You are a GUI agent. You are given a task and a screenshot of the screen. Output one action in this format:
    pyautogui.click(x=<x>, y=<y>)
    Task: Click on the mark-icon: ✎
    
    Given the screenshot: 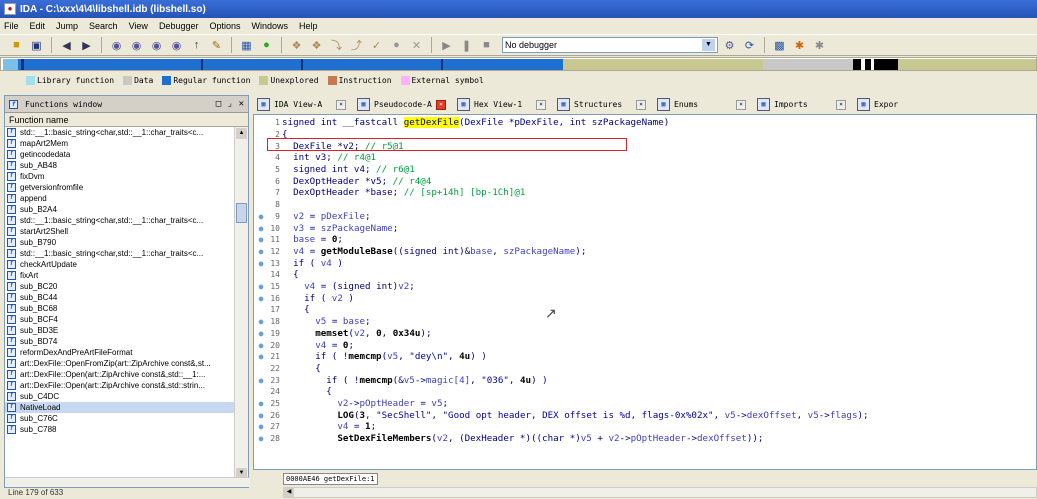 What is the action you would take?
    pyautogui.click(x=216, y=45)
    